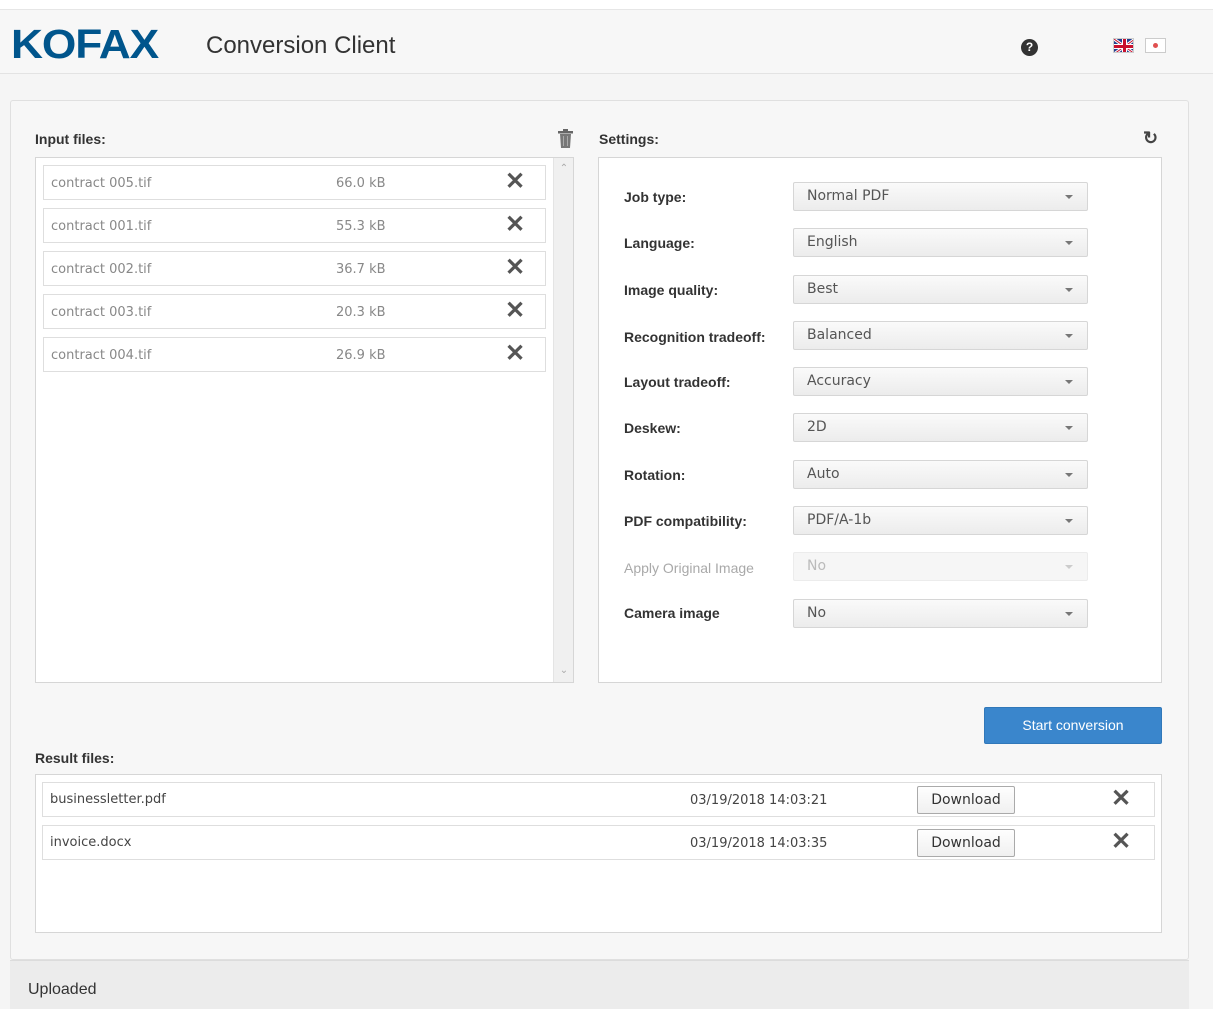  Describe the element at coordinates (652, 428) in the screenshot. I see `deskew-label: Deskew:` at that location.